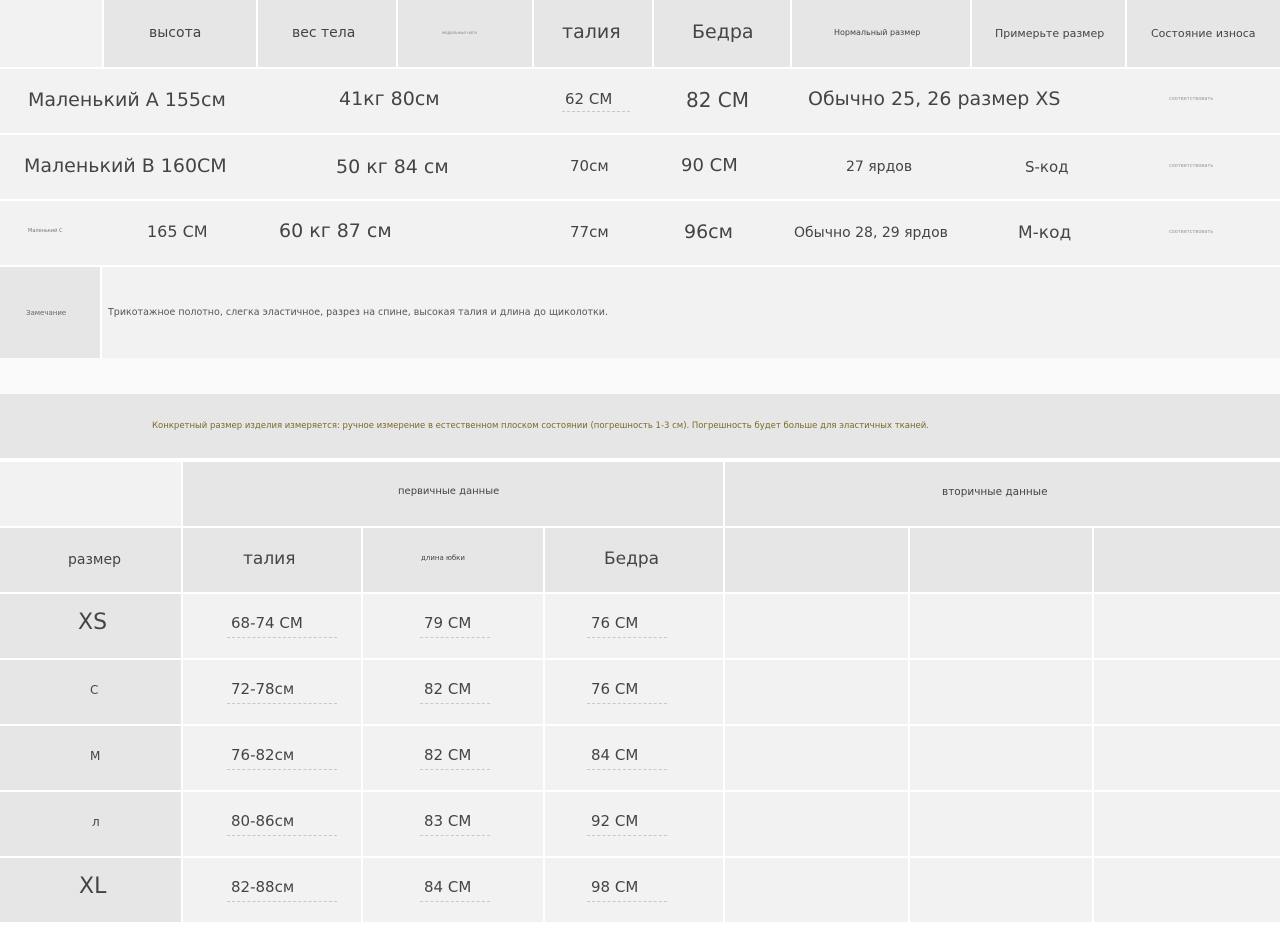 Image resolution: width=1280 pixels, height=928 pixels. What do you see at coordinates (93, 622) in the screenshot?
I see `size-label: XS` at bounding box center [93, 622].